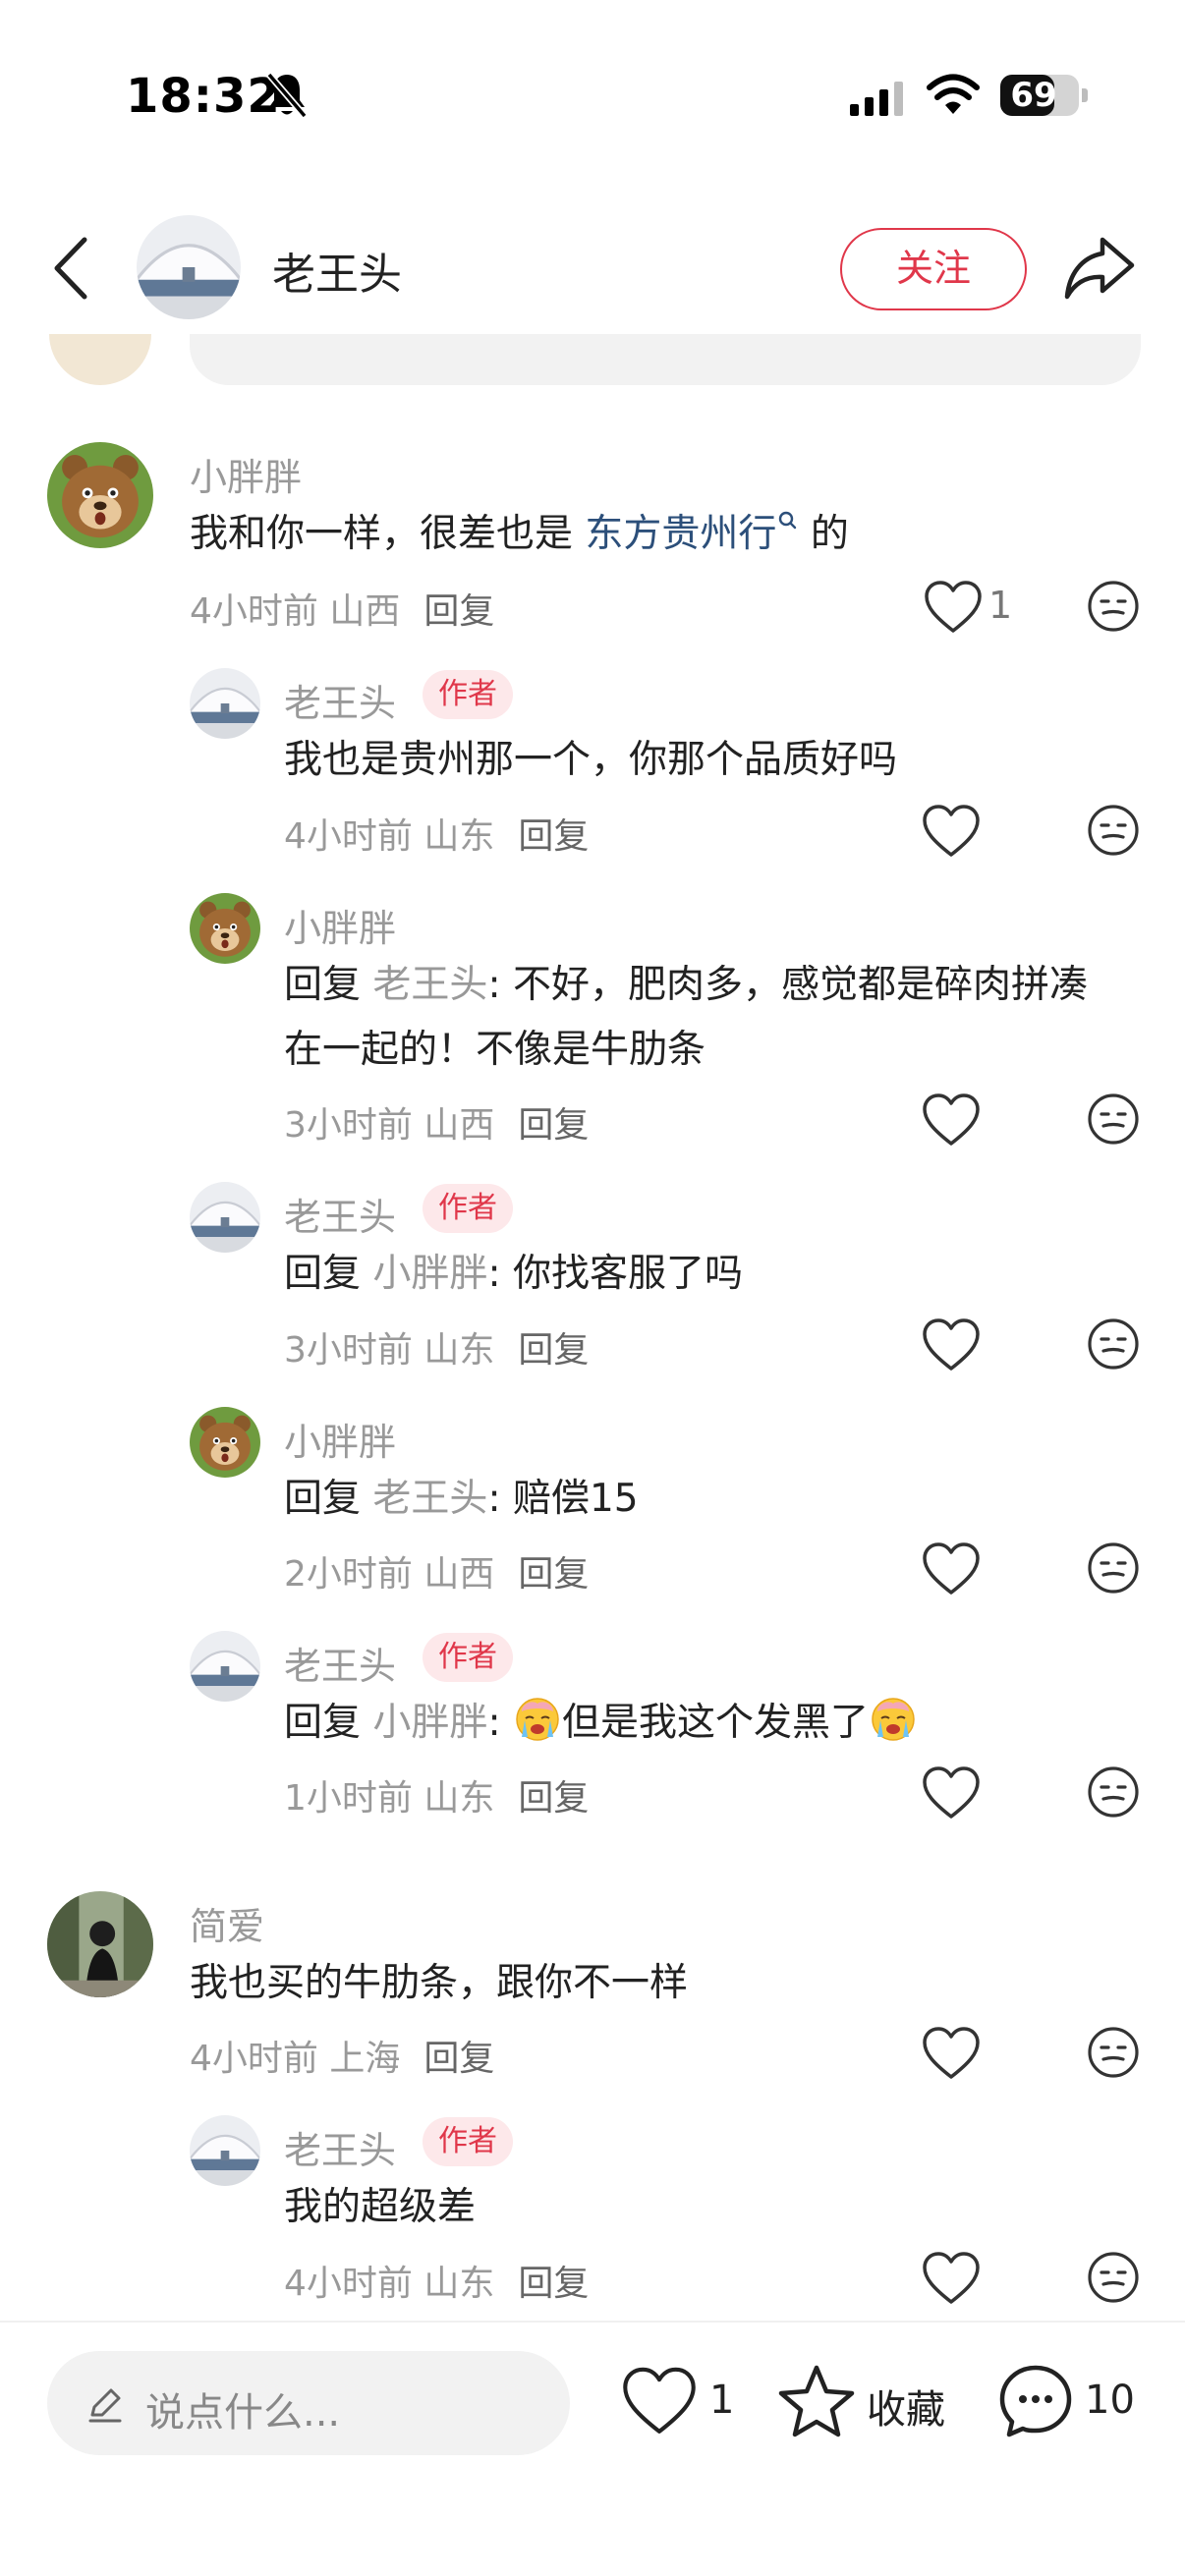 The width and height of the screenshot is (1185, 2576). What do you see at coordinates (954, 94) in the screenshot?
I see `wifi-icon` at bounding box center [954, 94].